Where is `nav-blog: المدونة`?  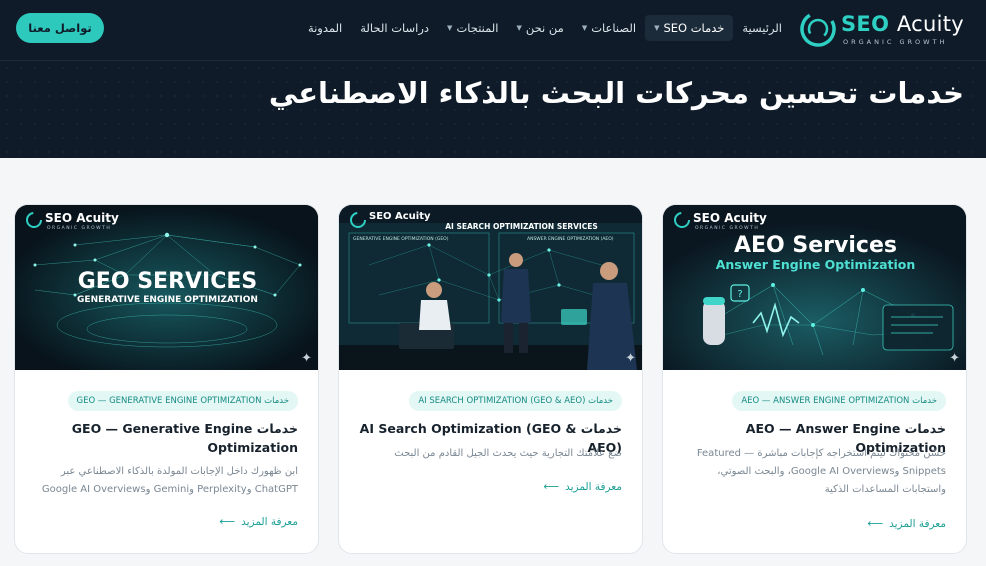 nav-blog: المدونة is located at coordinates (325, 28).